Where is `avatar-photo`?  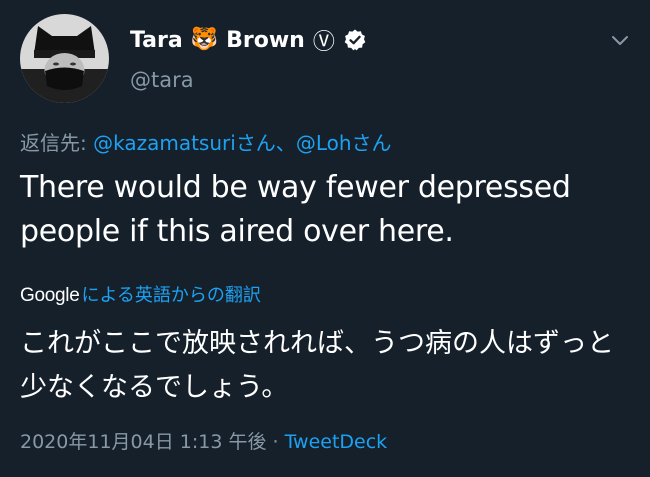
avatar-photo is located at coordinates (64, 58).